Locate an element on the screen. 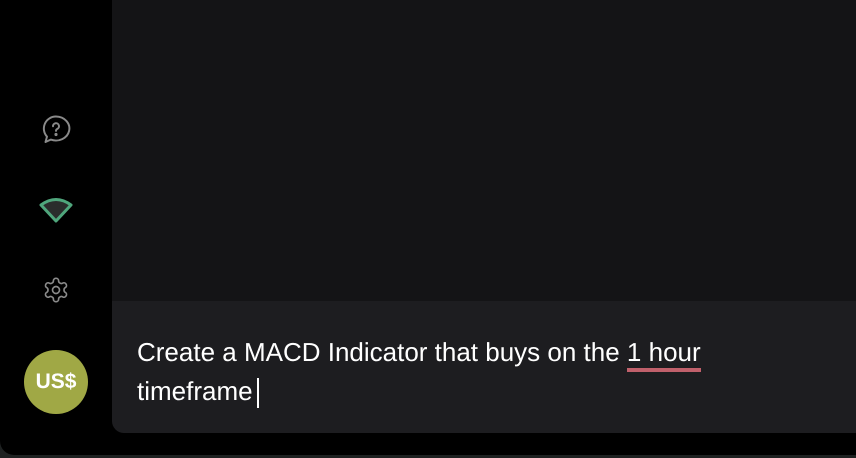 Image resolution: width=856 pixels, height=458 pixels. prompt-text: Create a MACD Indicator that buys on the 1 hour timeframe is located at coordinates (432, 372).